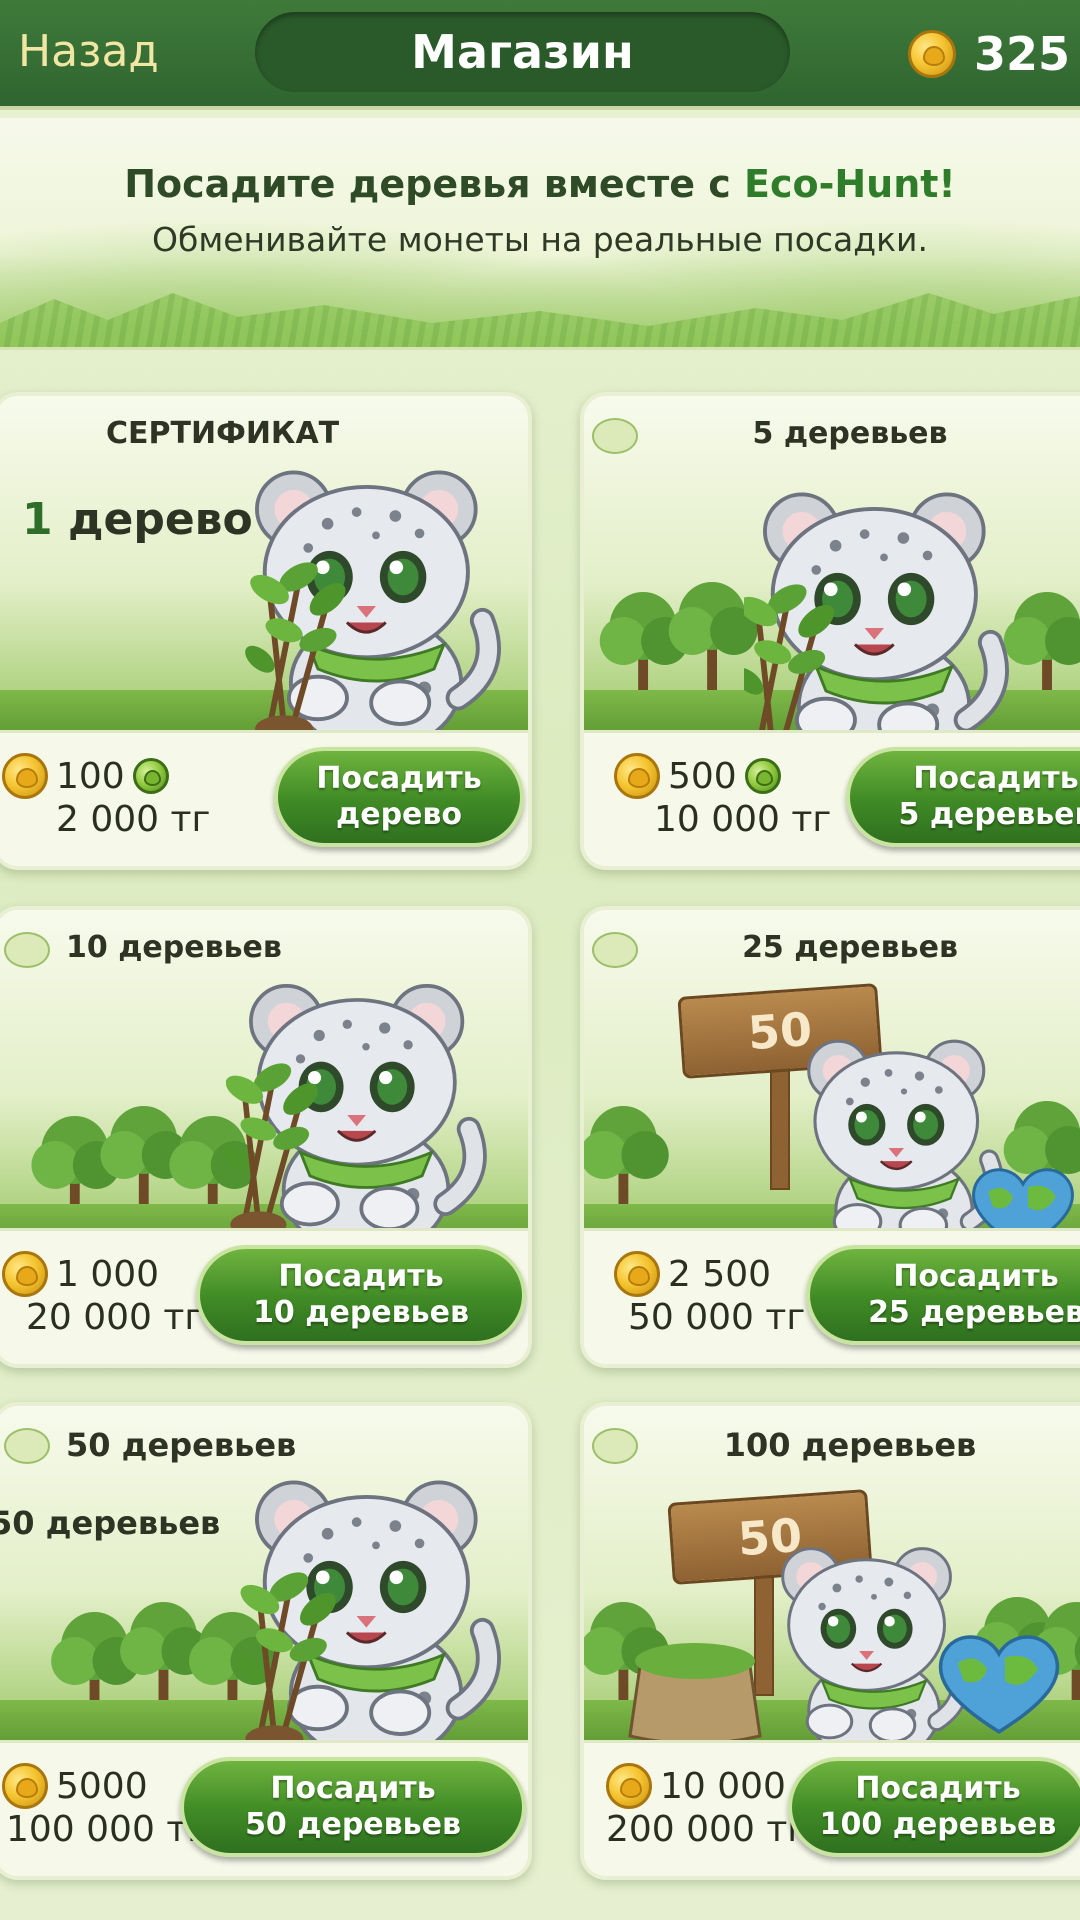 The image size is (1080, 1920). What do you see at coordinates (850, 947) in the screenshot?
I see `card-title: 25 деревьев` at bounding box center [850, 947].